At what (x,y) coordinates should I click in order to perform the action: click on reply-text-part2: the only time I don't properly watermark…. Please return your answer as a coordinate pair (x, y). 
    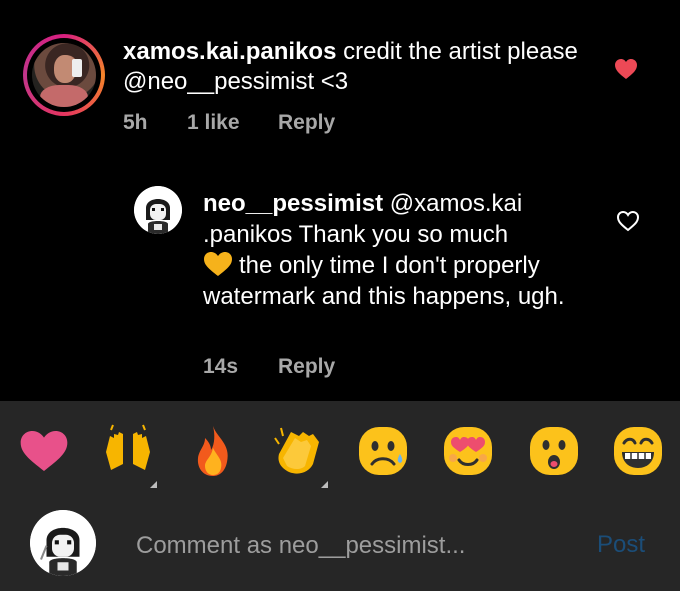
    Looking at the image, I should click on (384, 281).